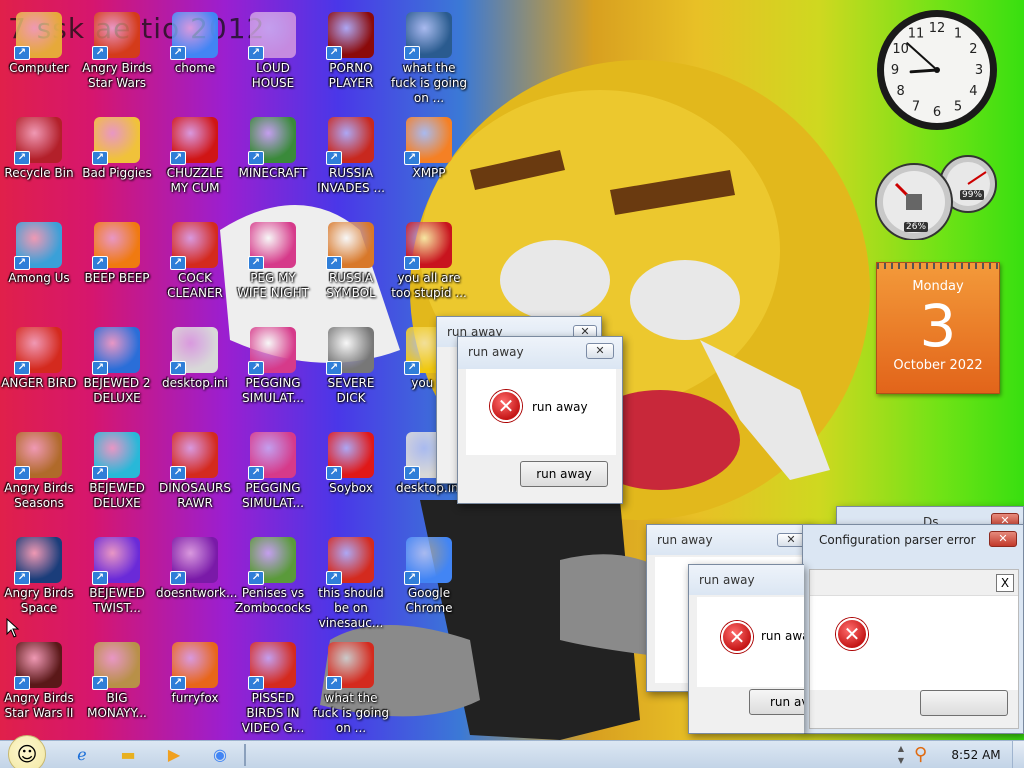 This screenshot has width=1024, height=768. I want to click on desktop-icon-label: LOUD HOUSE, so click(273, 75).